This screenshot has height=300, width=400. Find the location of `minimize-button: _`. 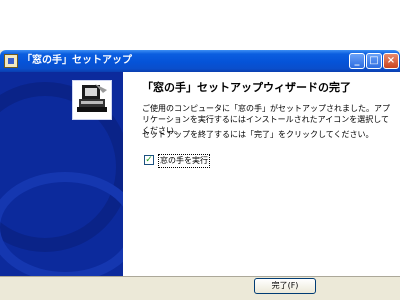

minimize-button: _ is located at coordinates (357, 61).